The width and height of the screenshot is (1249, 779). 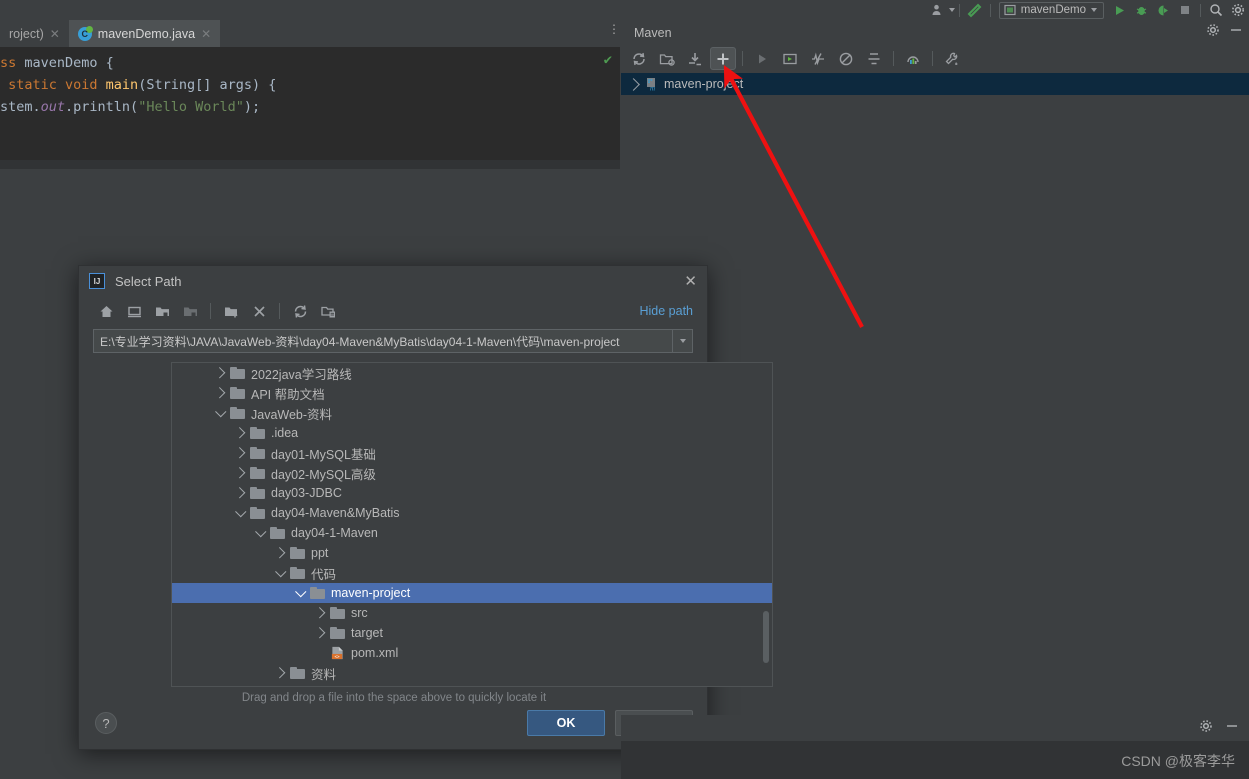 I want to click on delete-icon, so click(x=259, y=311).